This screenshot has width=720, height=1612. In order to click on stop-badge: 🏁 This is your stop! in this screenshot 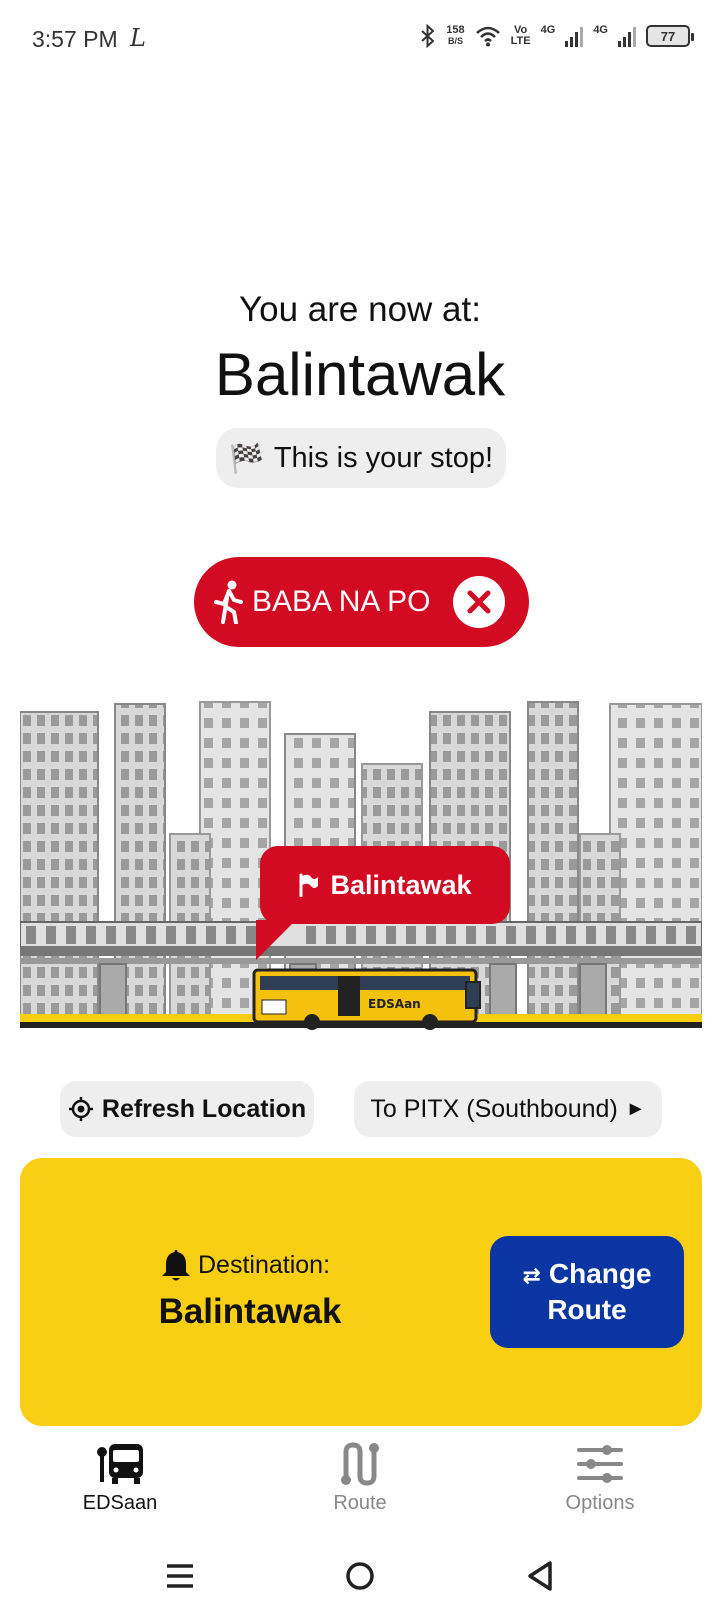, I will do `click(361, 458)`.